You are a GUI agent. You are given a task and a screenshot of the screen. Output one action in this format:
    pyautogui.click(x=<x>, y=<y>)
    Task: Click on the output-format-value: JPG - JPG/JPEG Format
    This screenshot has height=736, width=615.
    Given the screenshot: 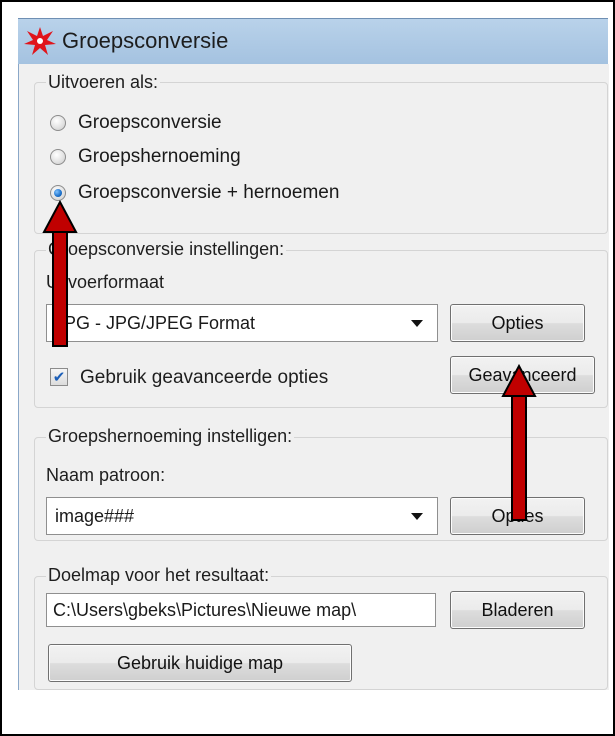 What is the action you would take?
    pyautogui.click(x=155, y=322)
    